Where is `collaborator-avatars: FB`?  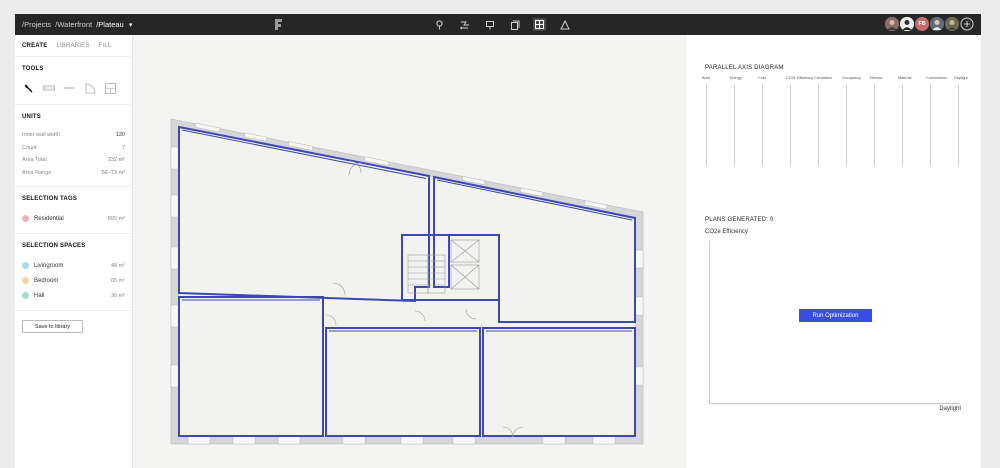 collaborator-avatars: FB is located at coordinates (929, 24).